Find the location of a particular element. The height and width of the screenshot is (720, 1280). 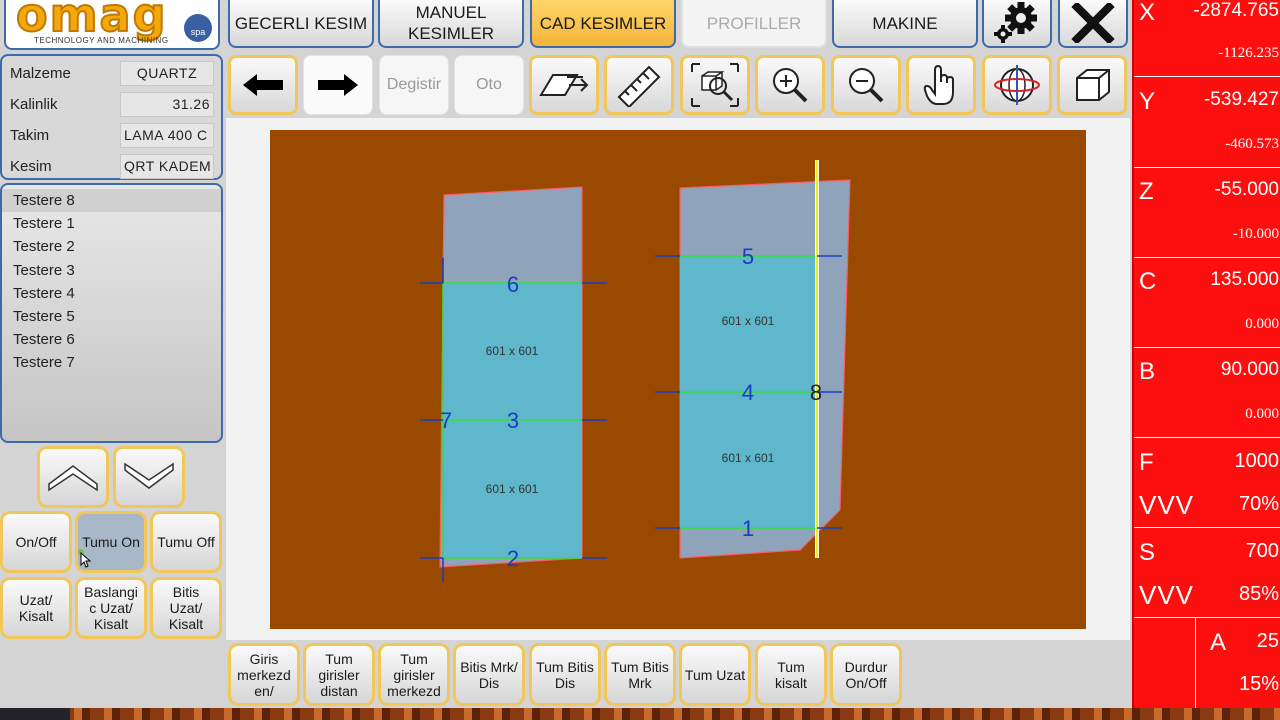

zoom-fit-icon is located at coordinates (715, 85).